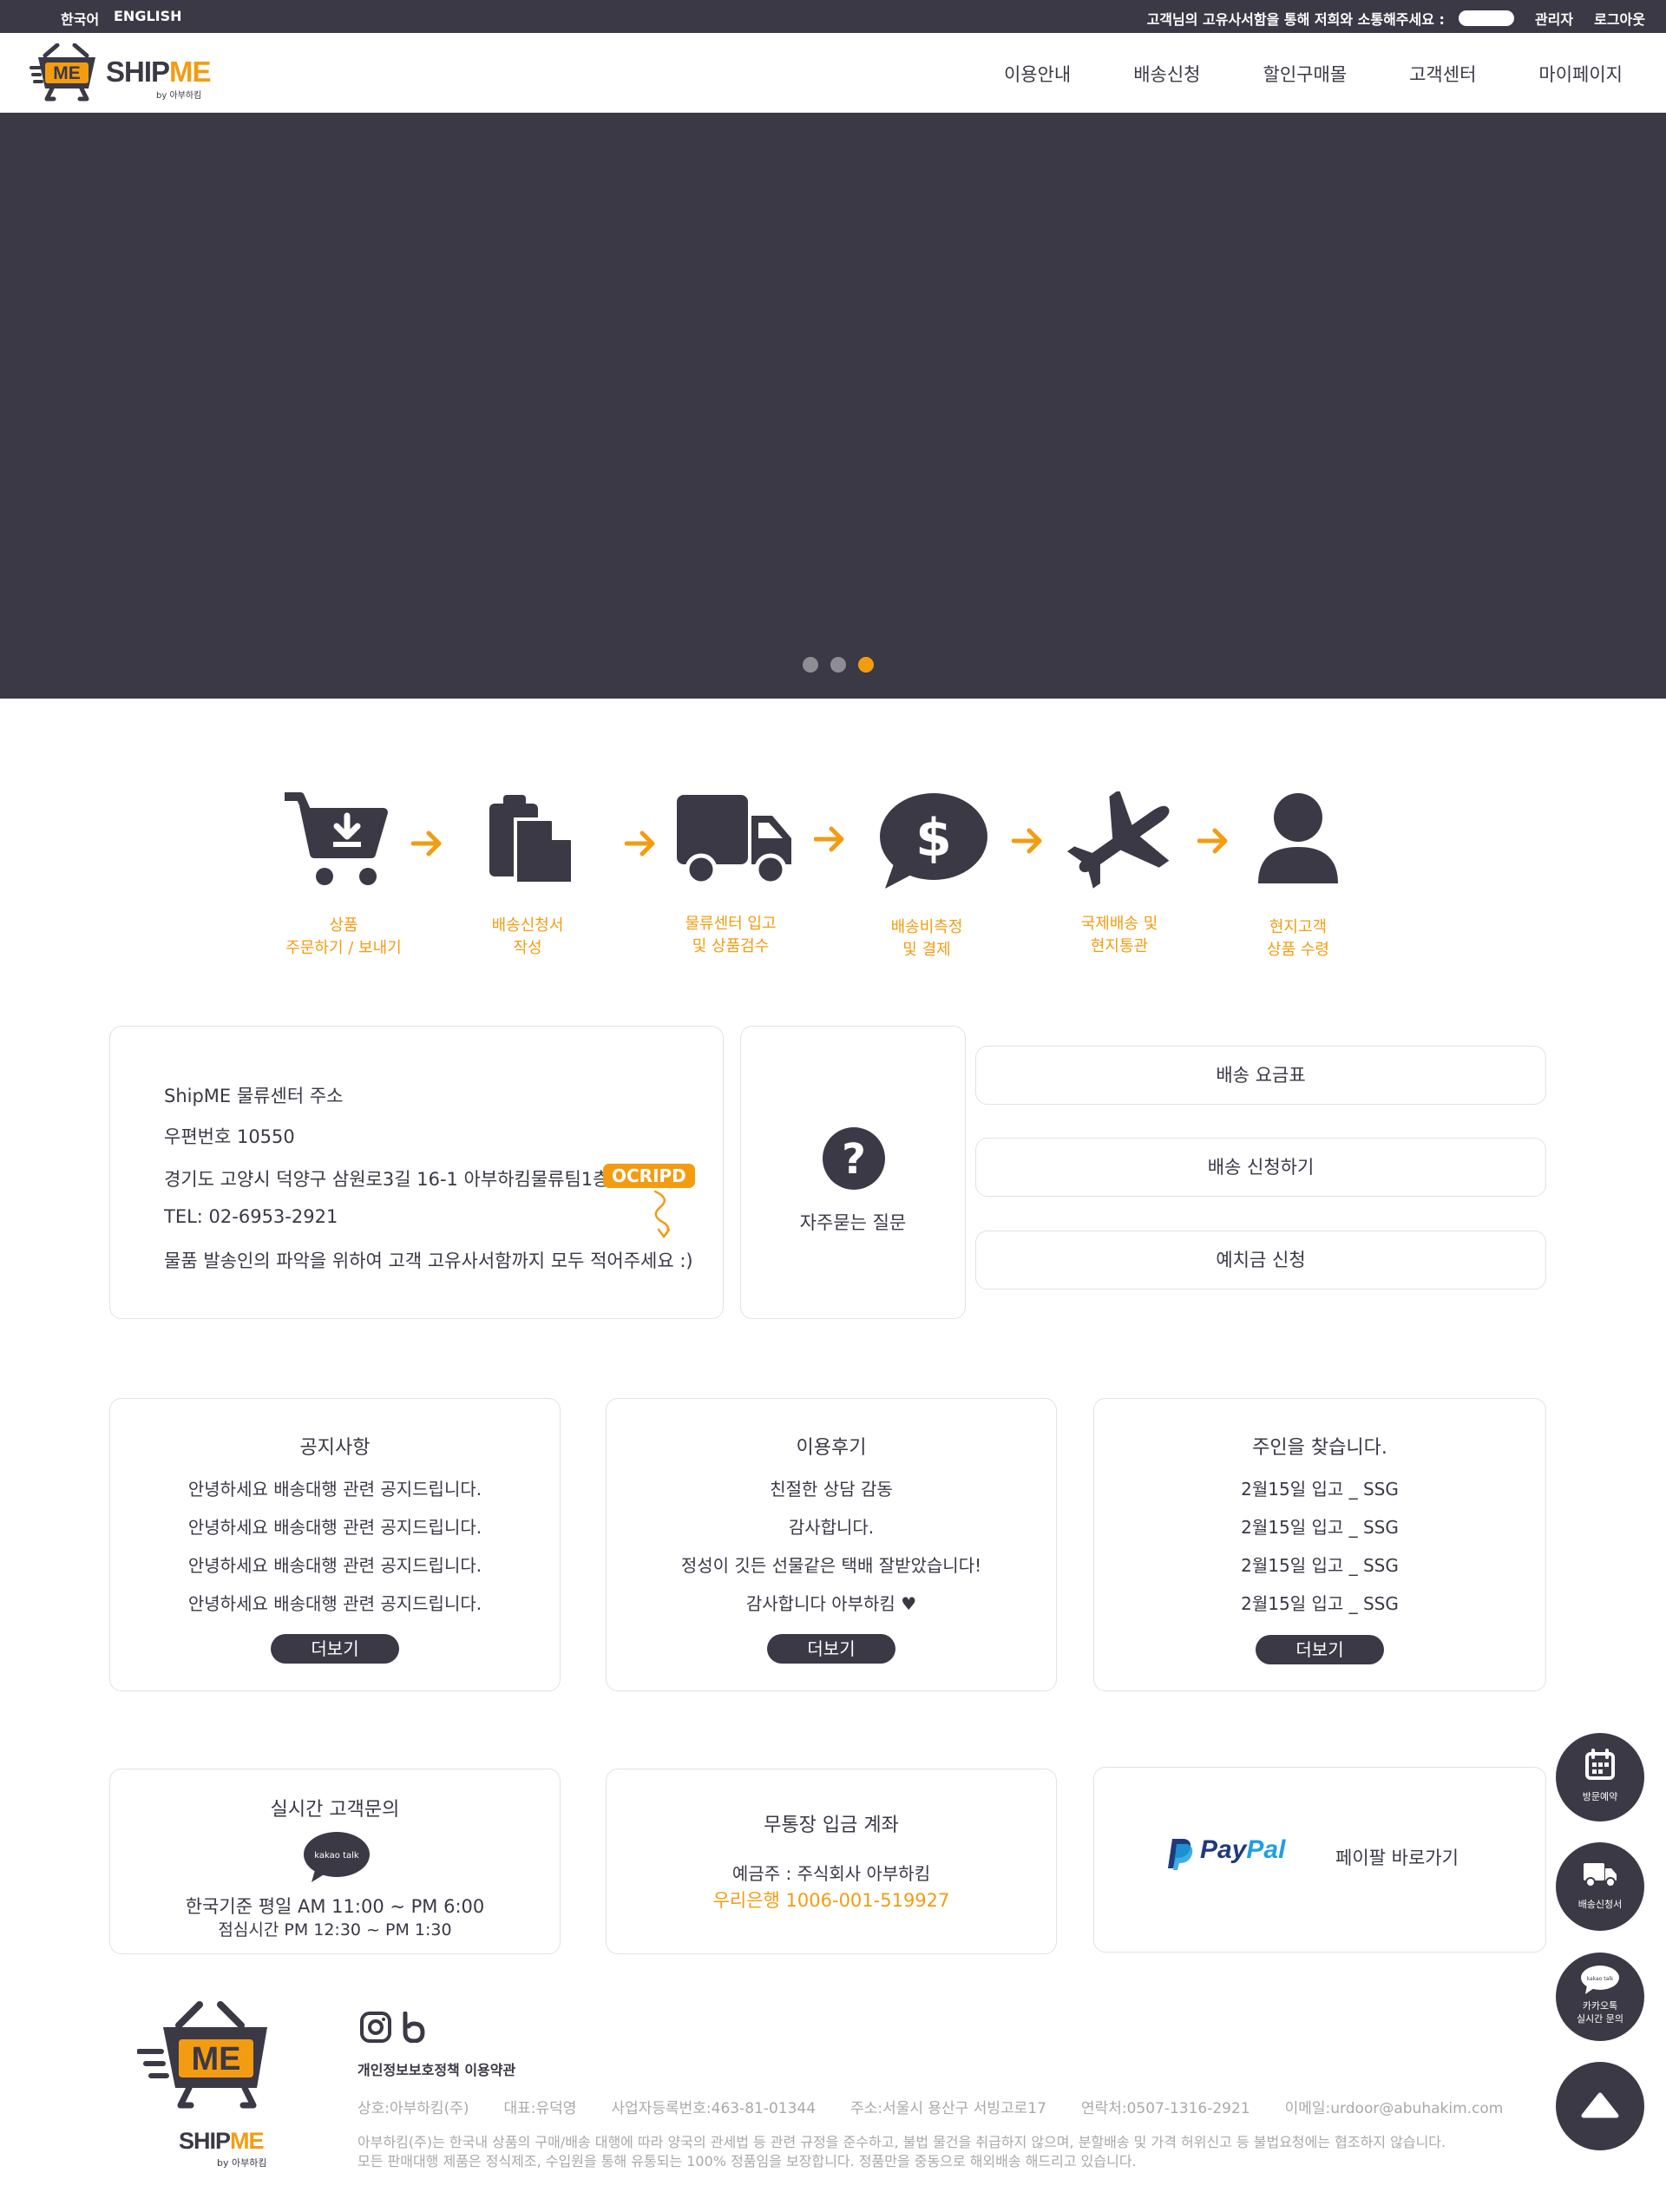  What do you see at coordinates (229, 1136) in the screenshot?
I see `address-zip: 우편번호 10550` at bounding box center [229, 1136].